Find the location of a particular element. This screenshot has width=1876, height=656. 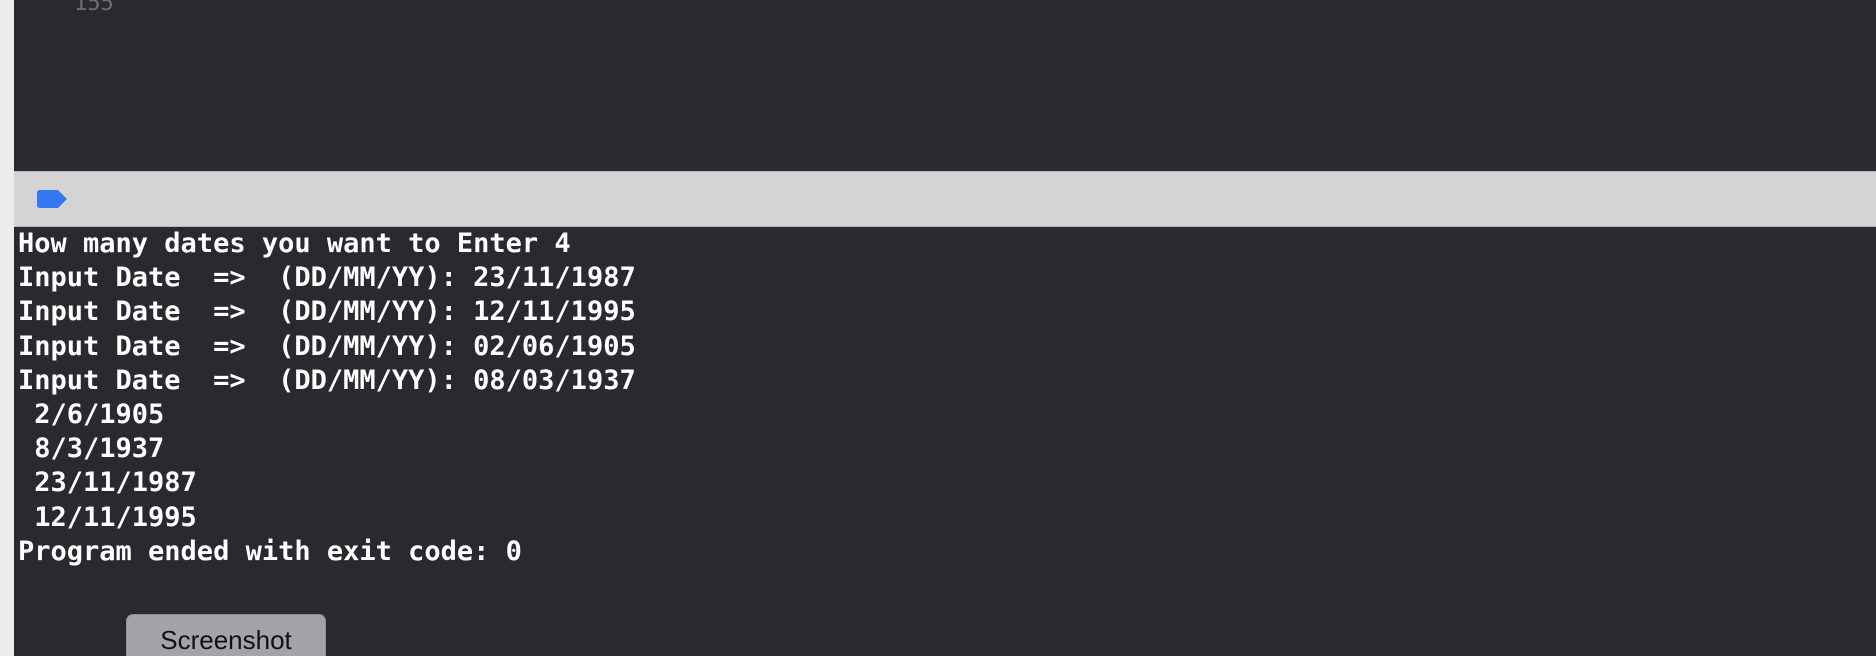

console-line: How many dates you want to Enter 4 is located at coordinates (294, 243).